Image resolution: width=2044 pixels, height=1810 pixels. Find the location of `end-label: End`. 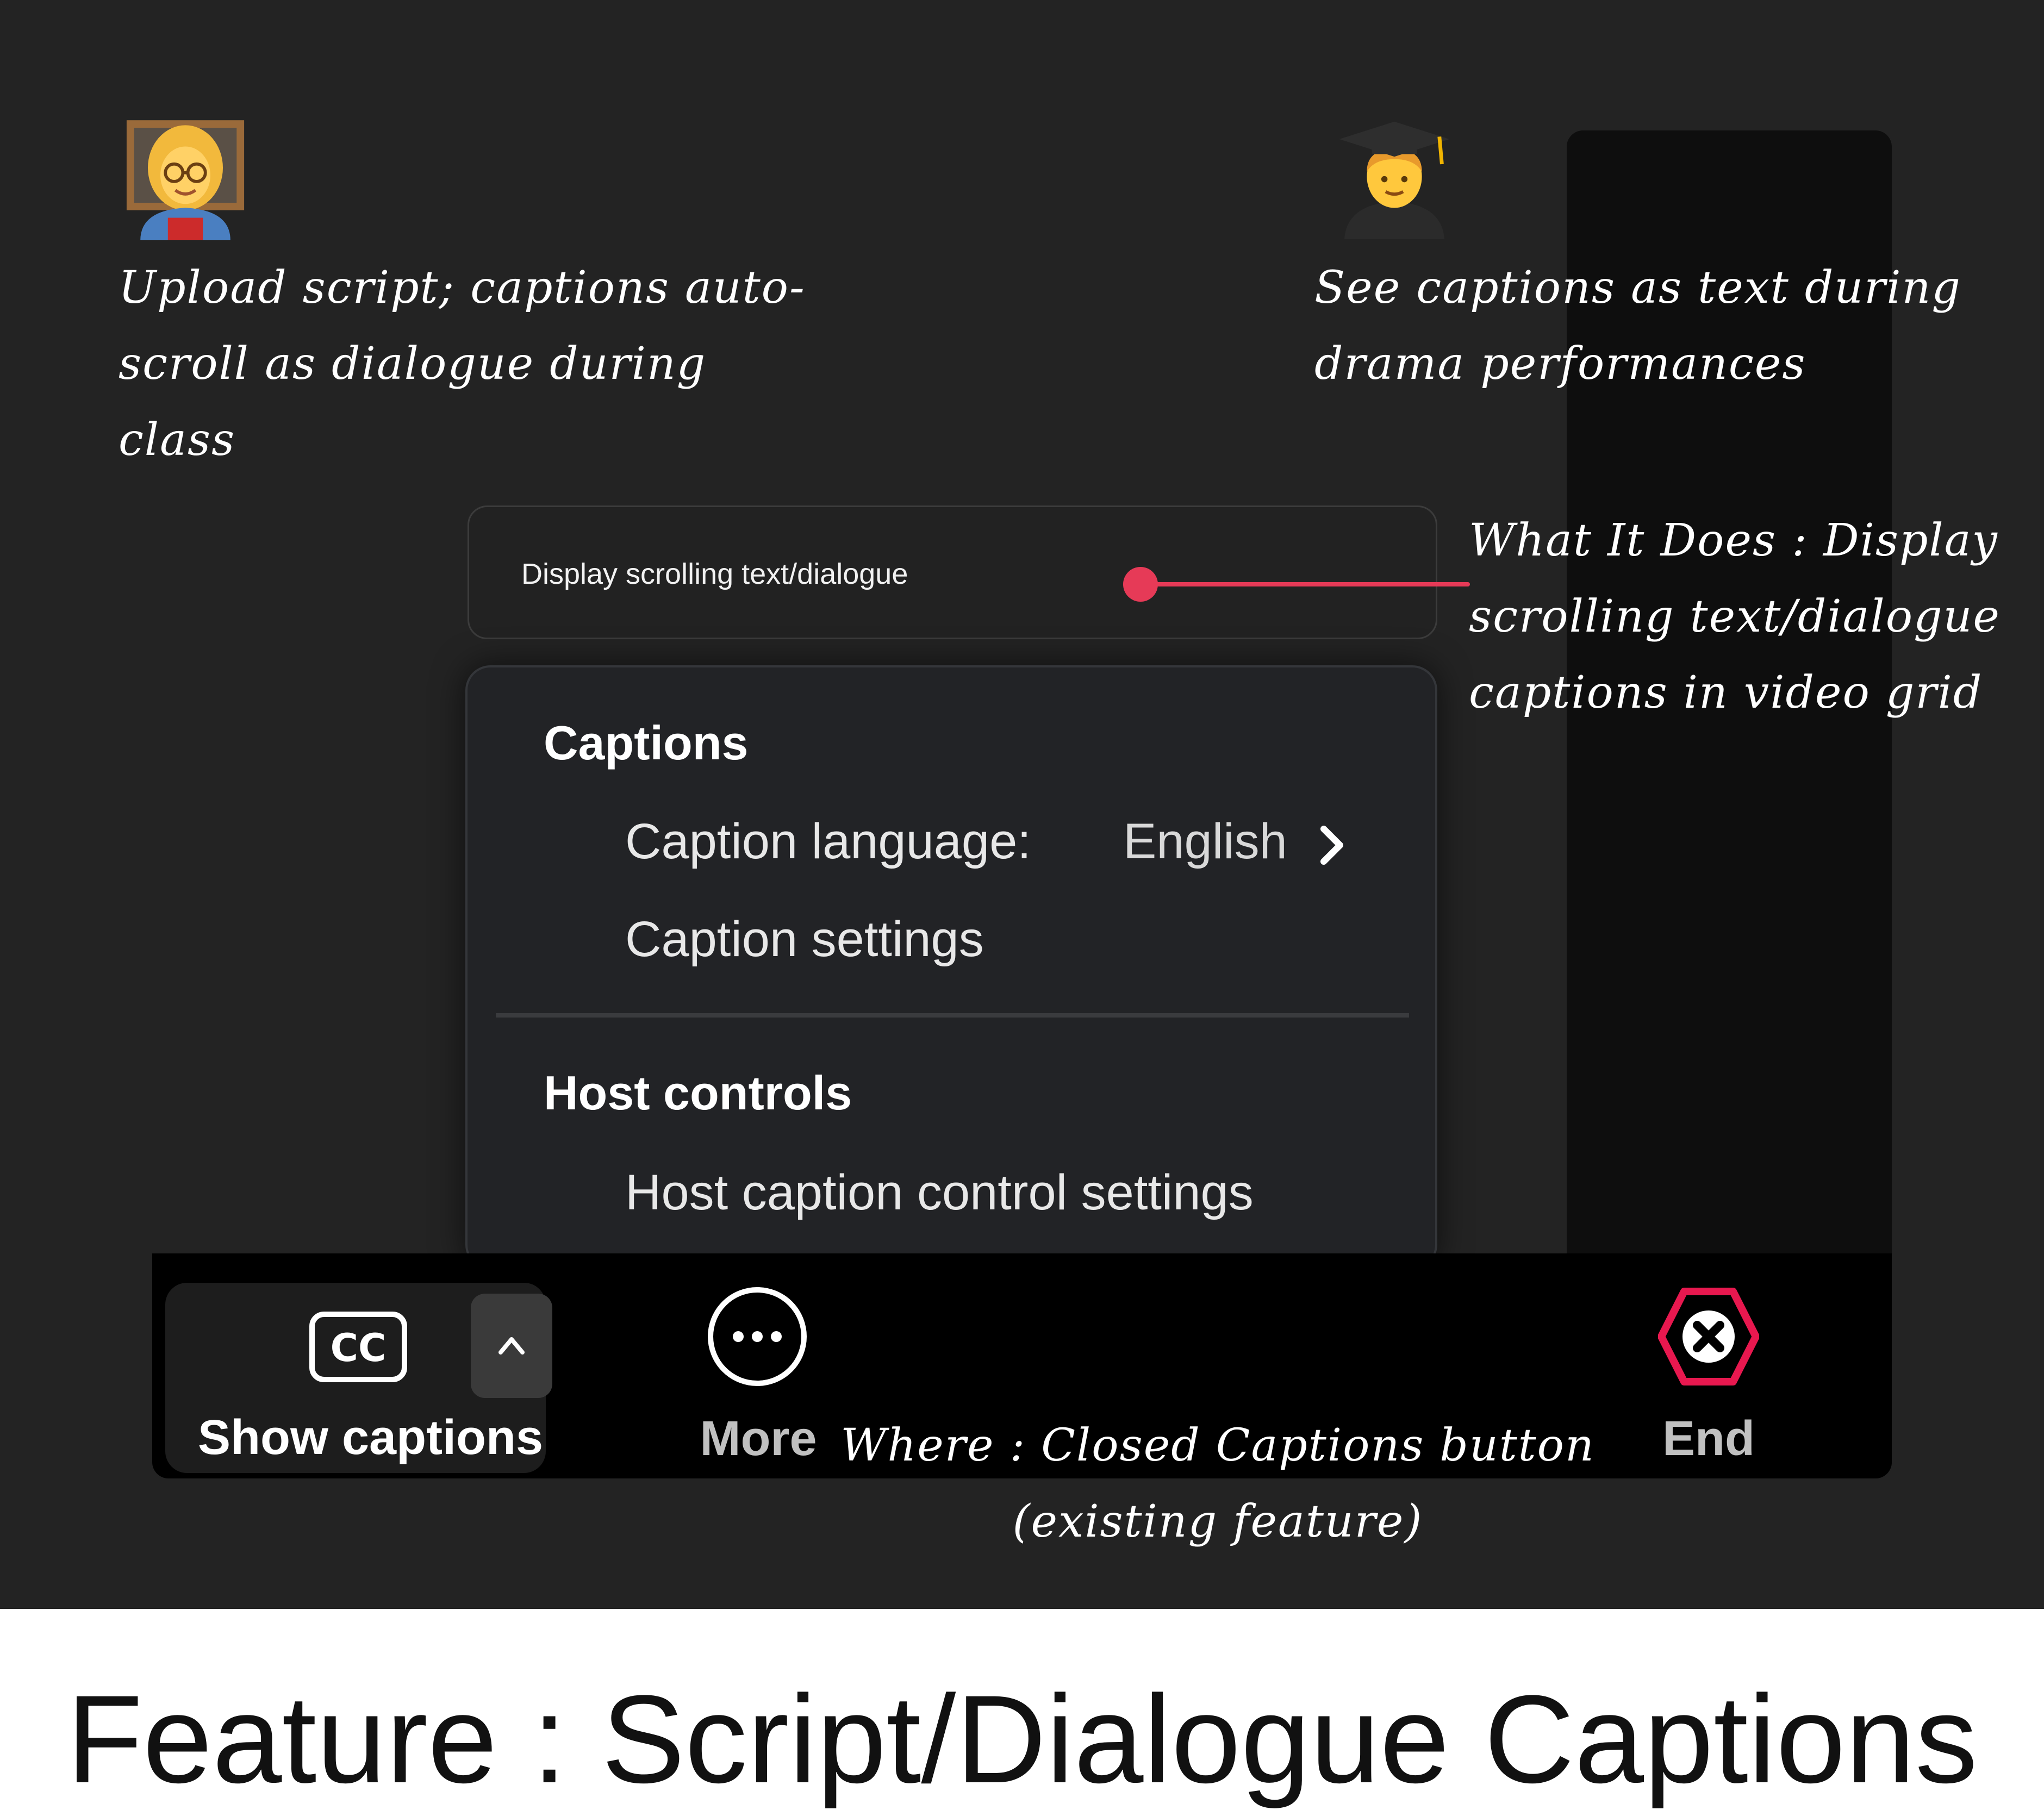

end-label: End is located at coordinates (1708, 1439).